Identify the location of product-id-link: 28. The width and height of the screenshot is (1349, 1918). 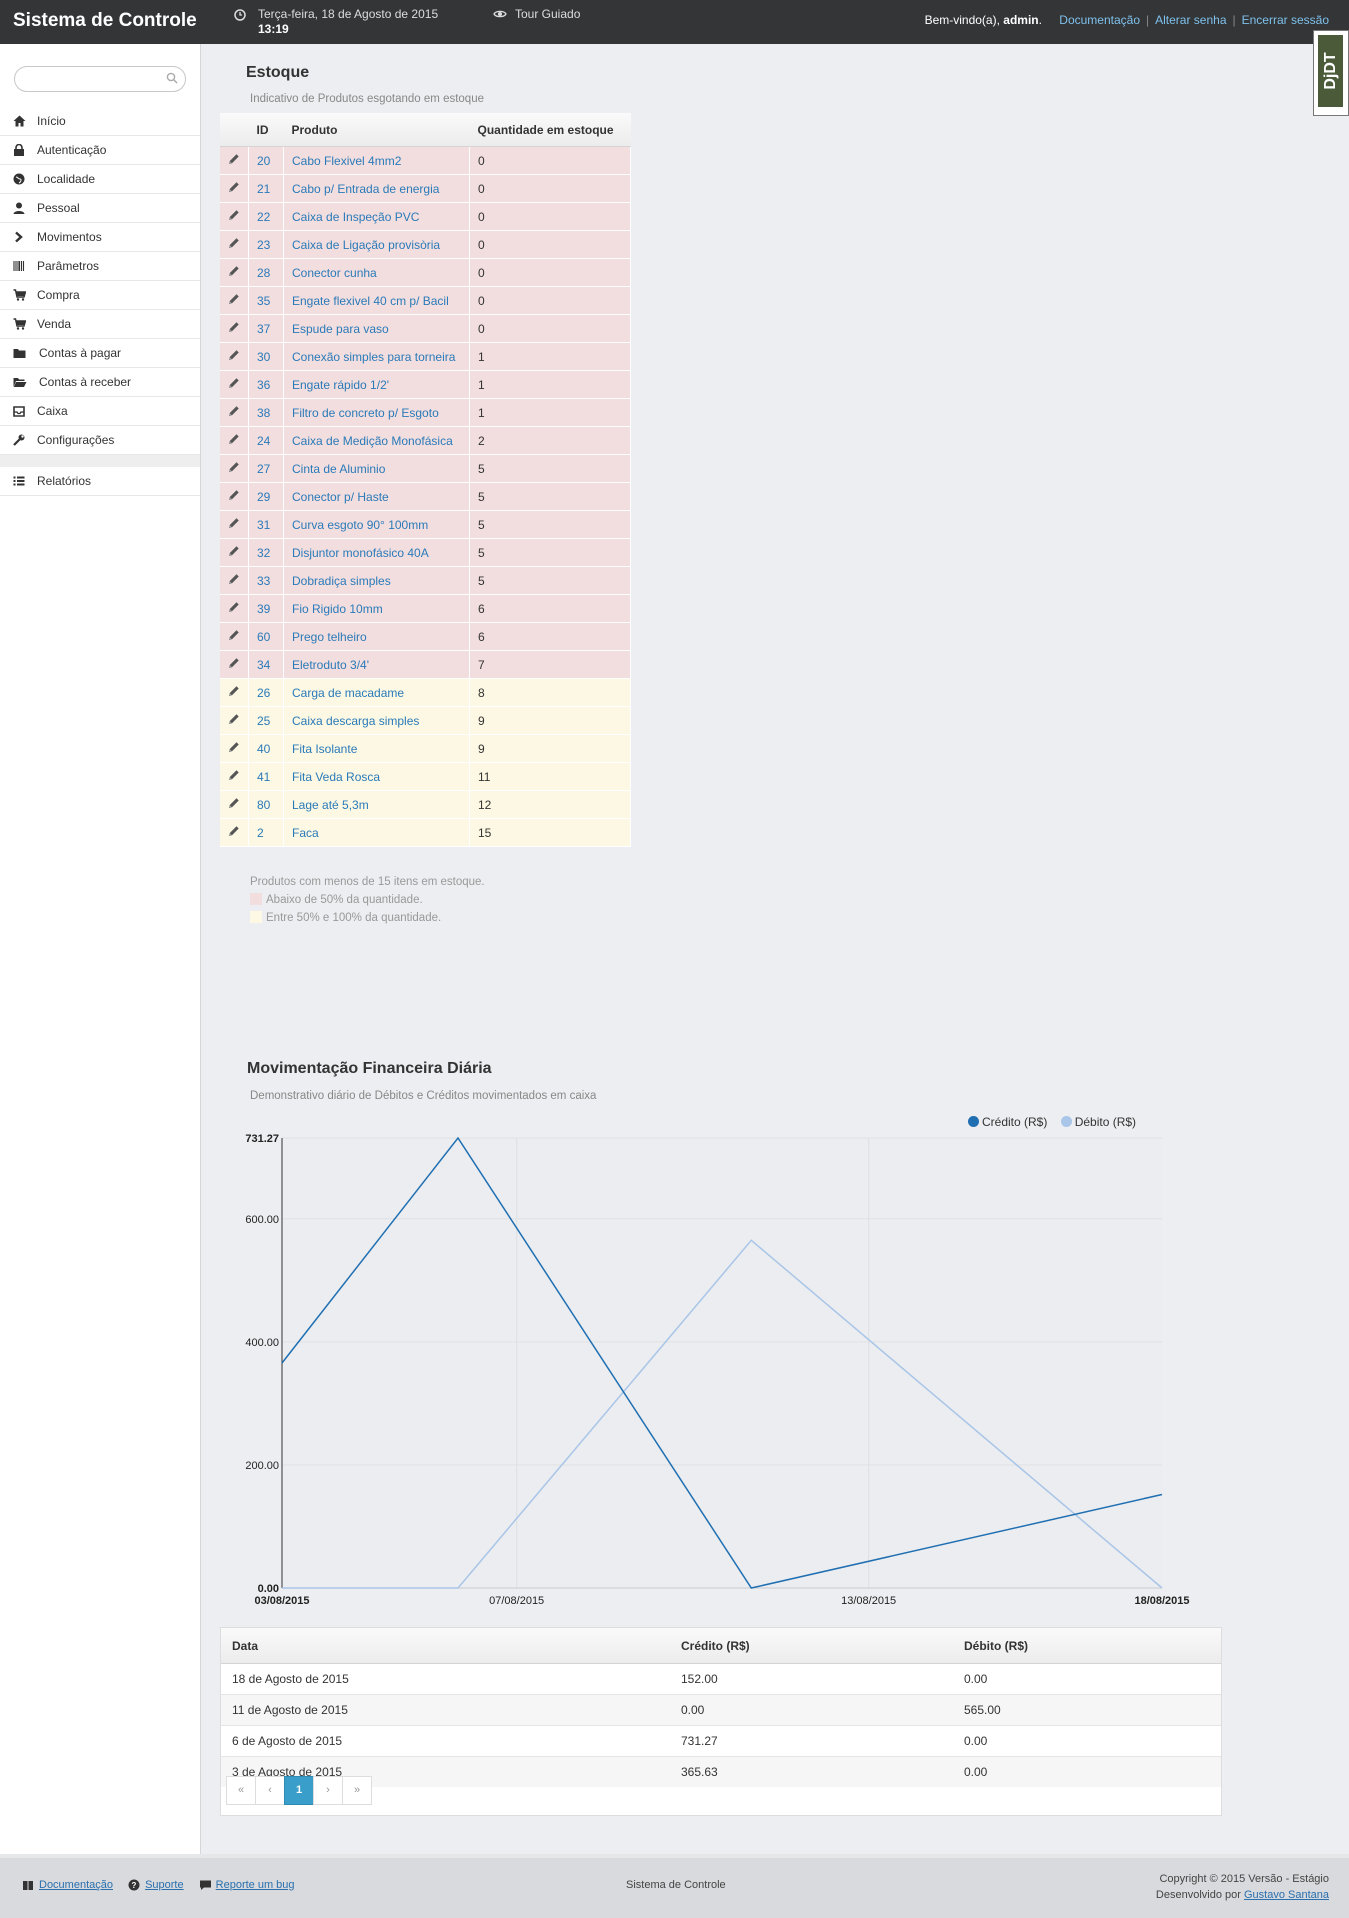
(263, 273).